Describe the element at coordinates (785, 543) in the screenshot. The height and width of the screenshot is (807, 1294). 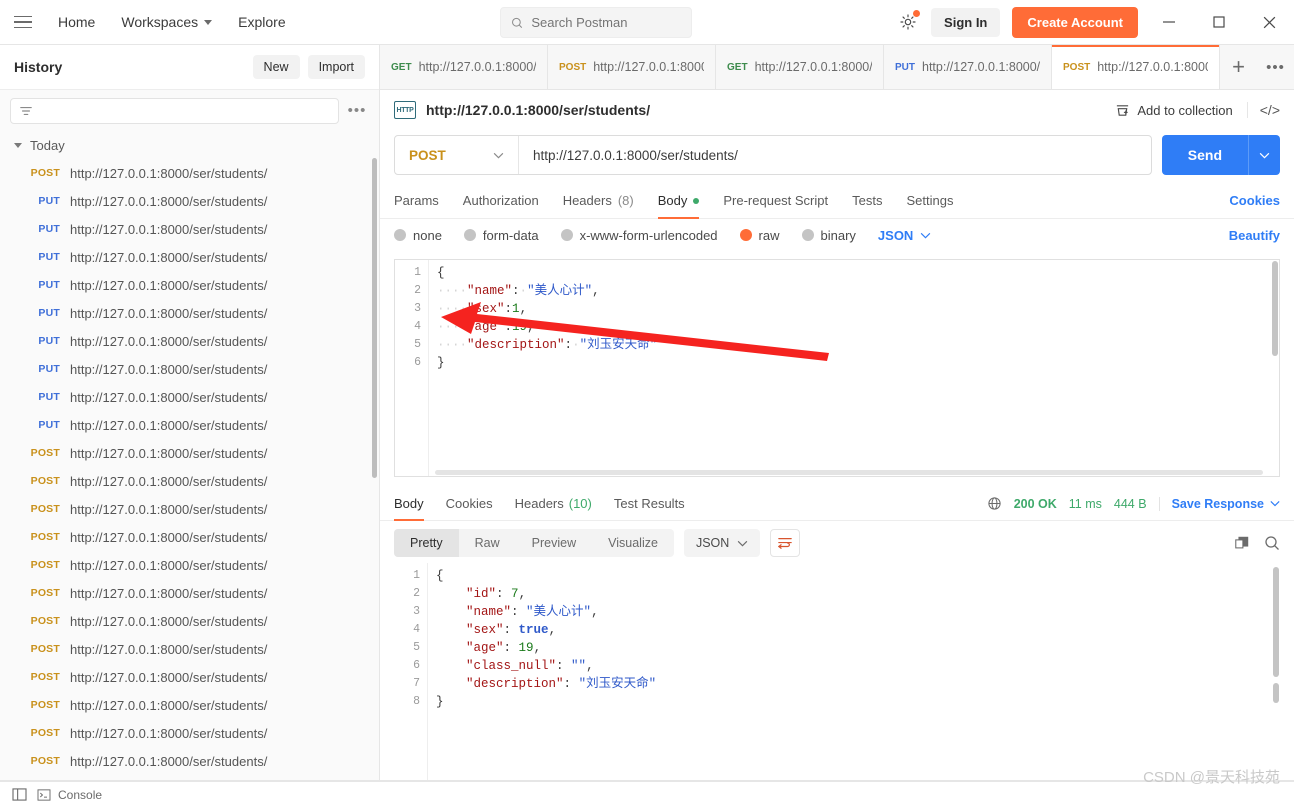
I see `word-wrap-icon` at that location.